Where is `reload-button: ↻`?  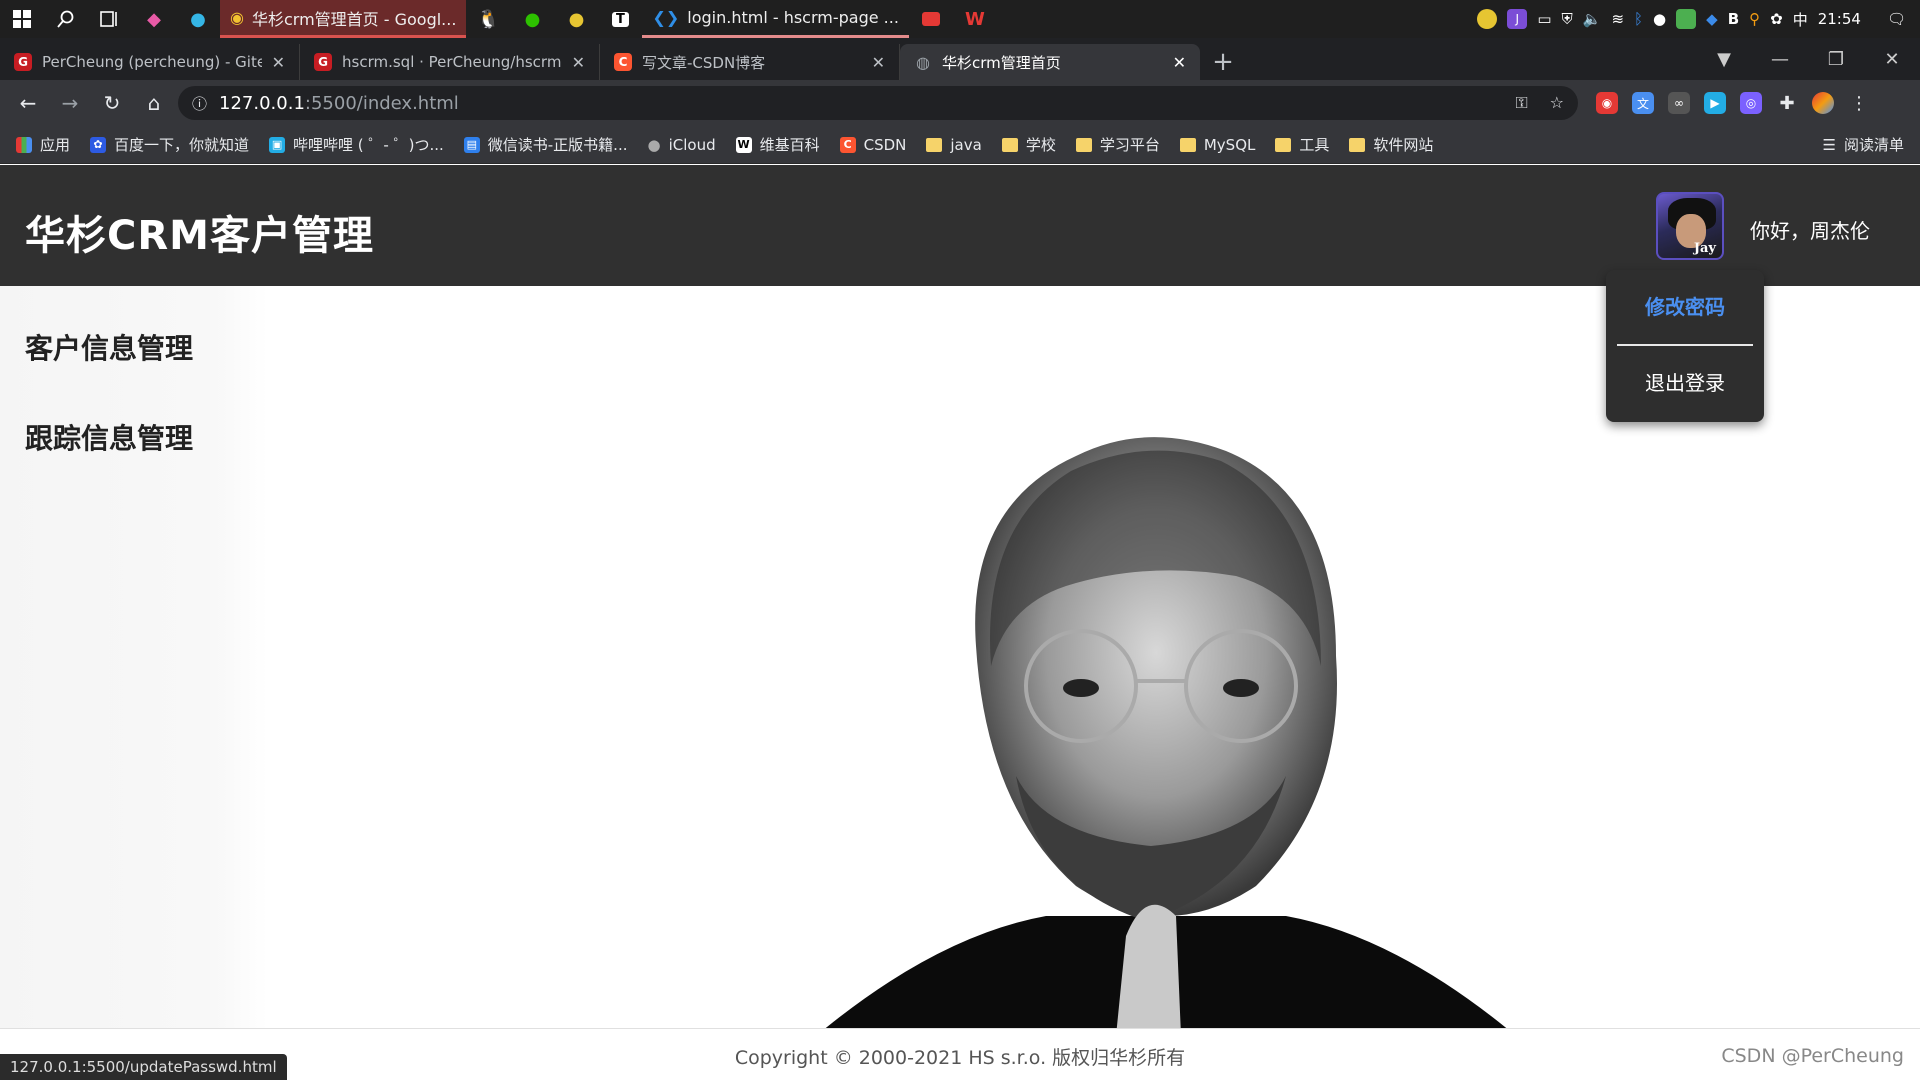
reload-button: ↻ is located at coordinates (112, 103).